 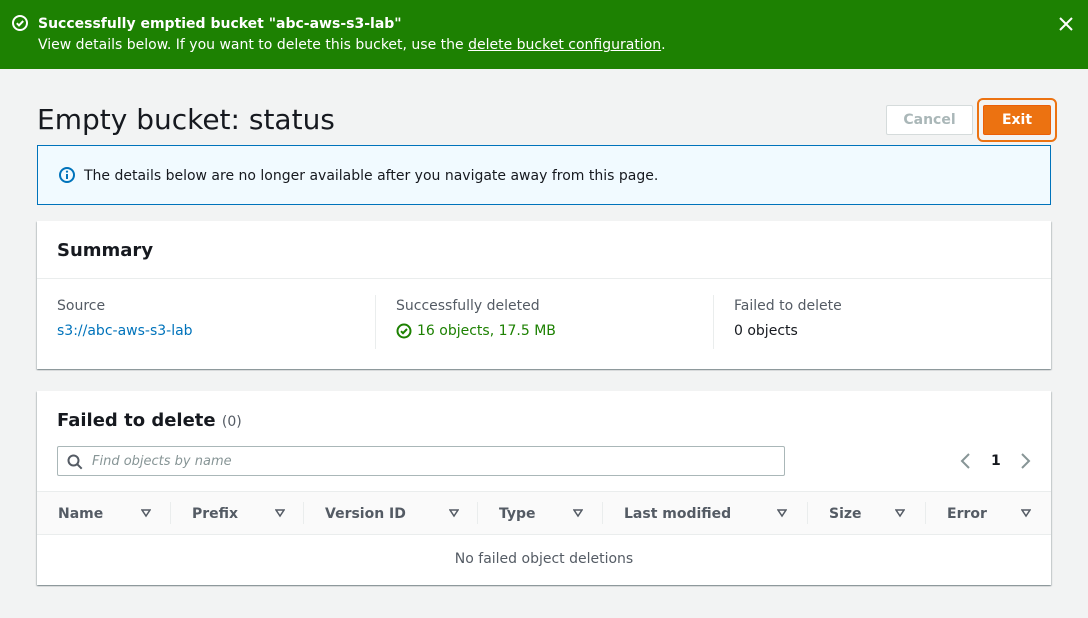 I want to click on failed-table-title: Failed to delete (0), so click(x=149, y=421).